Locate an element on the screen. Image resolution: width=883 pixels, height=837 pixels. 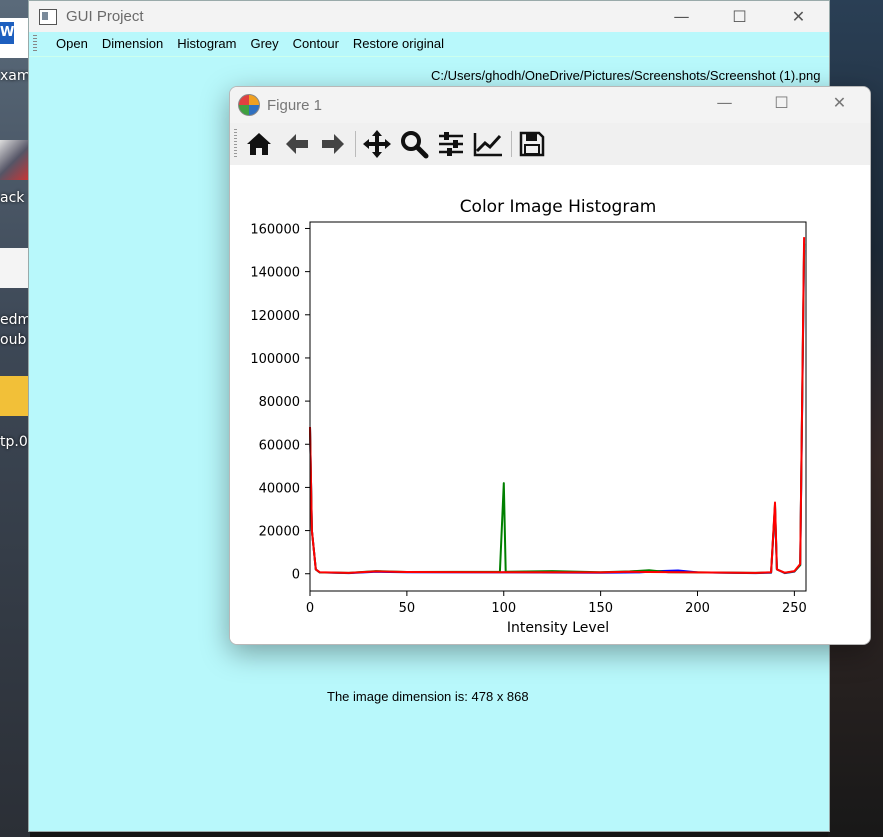
desktop-left-strip is located at coordinates (15, 418).